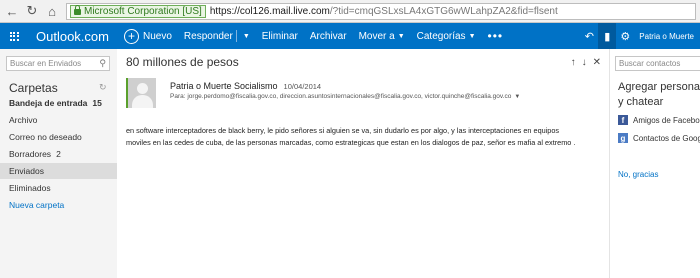  I want to click on down-arrow-icon: ↓, so click(584, 62).